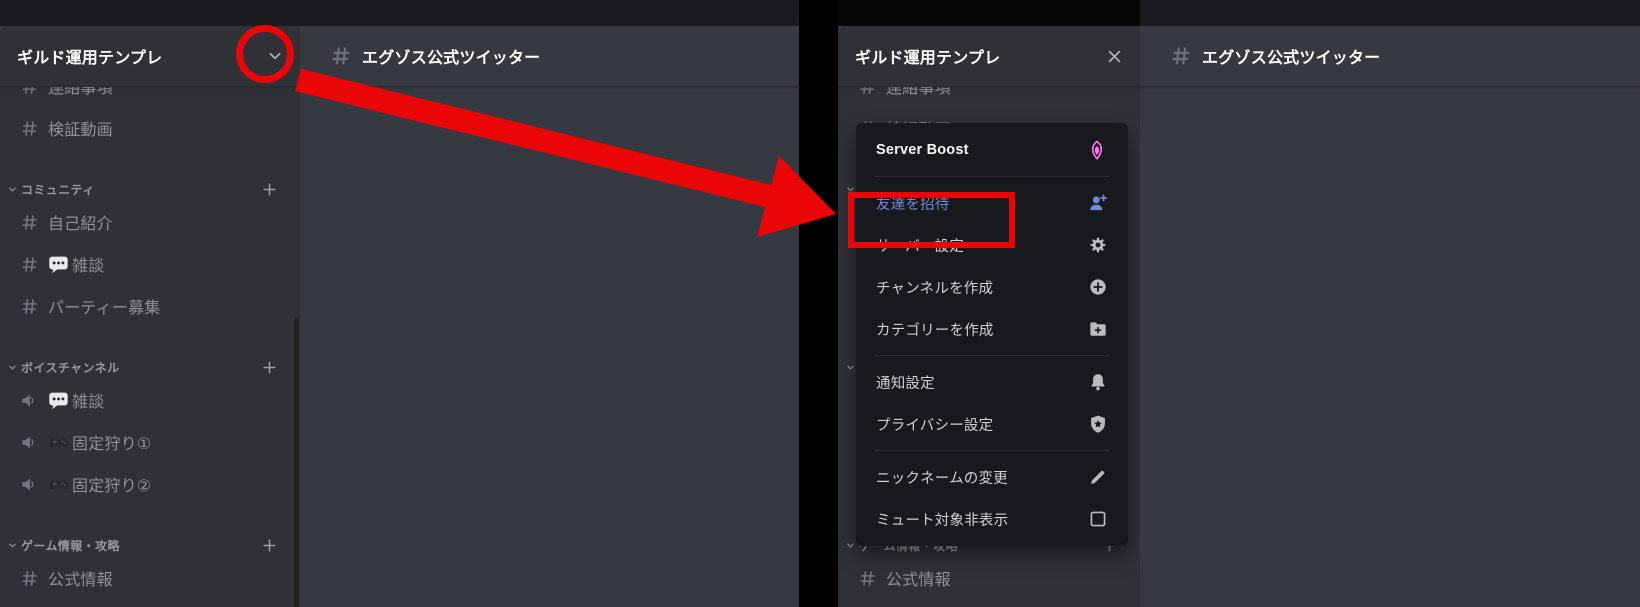  What do you see at coordinates (935, 425) in the screenshot?
I see `menu-item-label: プライバシー設定` at bounding box center [935, 425].